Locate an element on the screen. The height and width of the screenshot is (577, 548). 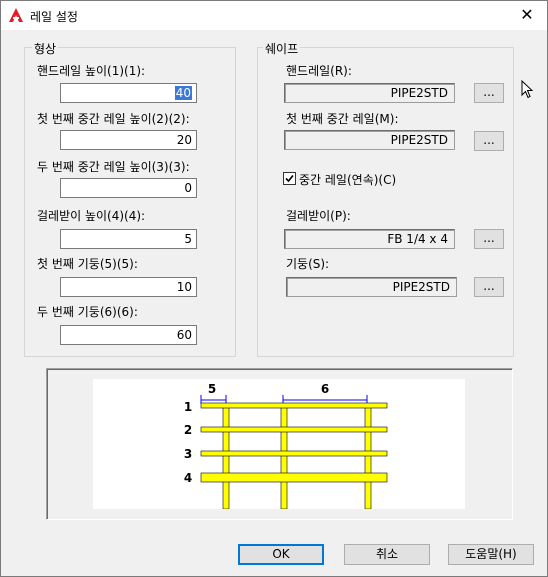
continuous-midrail-label: 중간 레일(연속)(C) is located at coordinates (347, 179).